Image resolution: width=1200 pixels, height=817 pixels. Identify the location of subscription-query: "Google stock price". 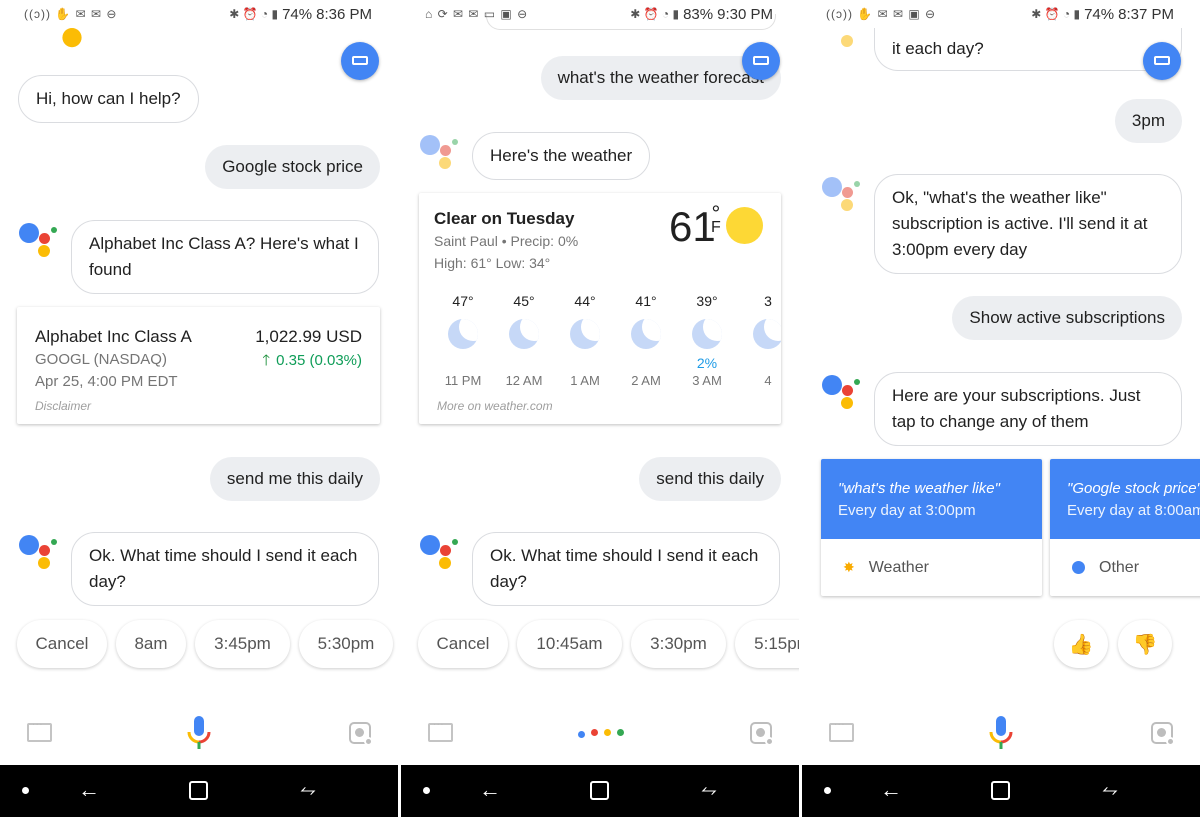
(1133, 488).